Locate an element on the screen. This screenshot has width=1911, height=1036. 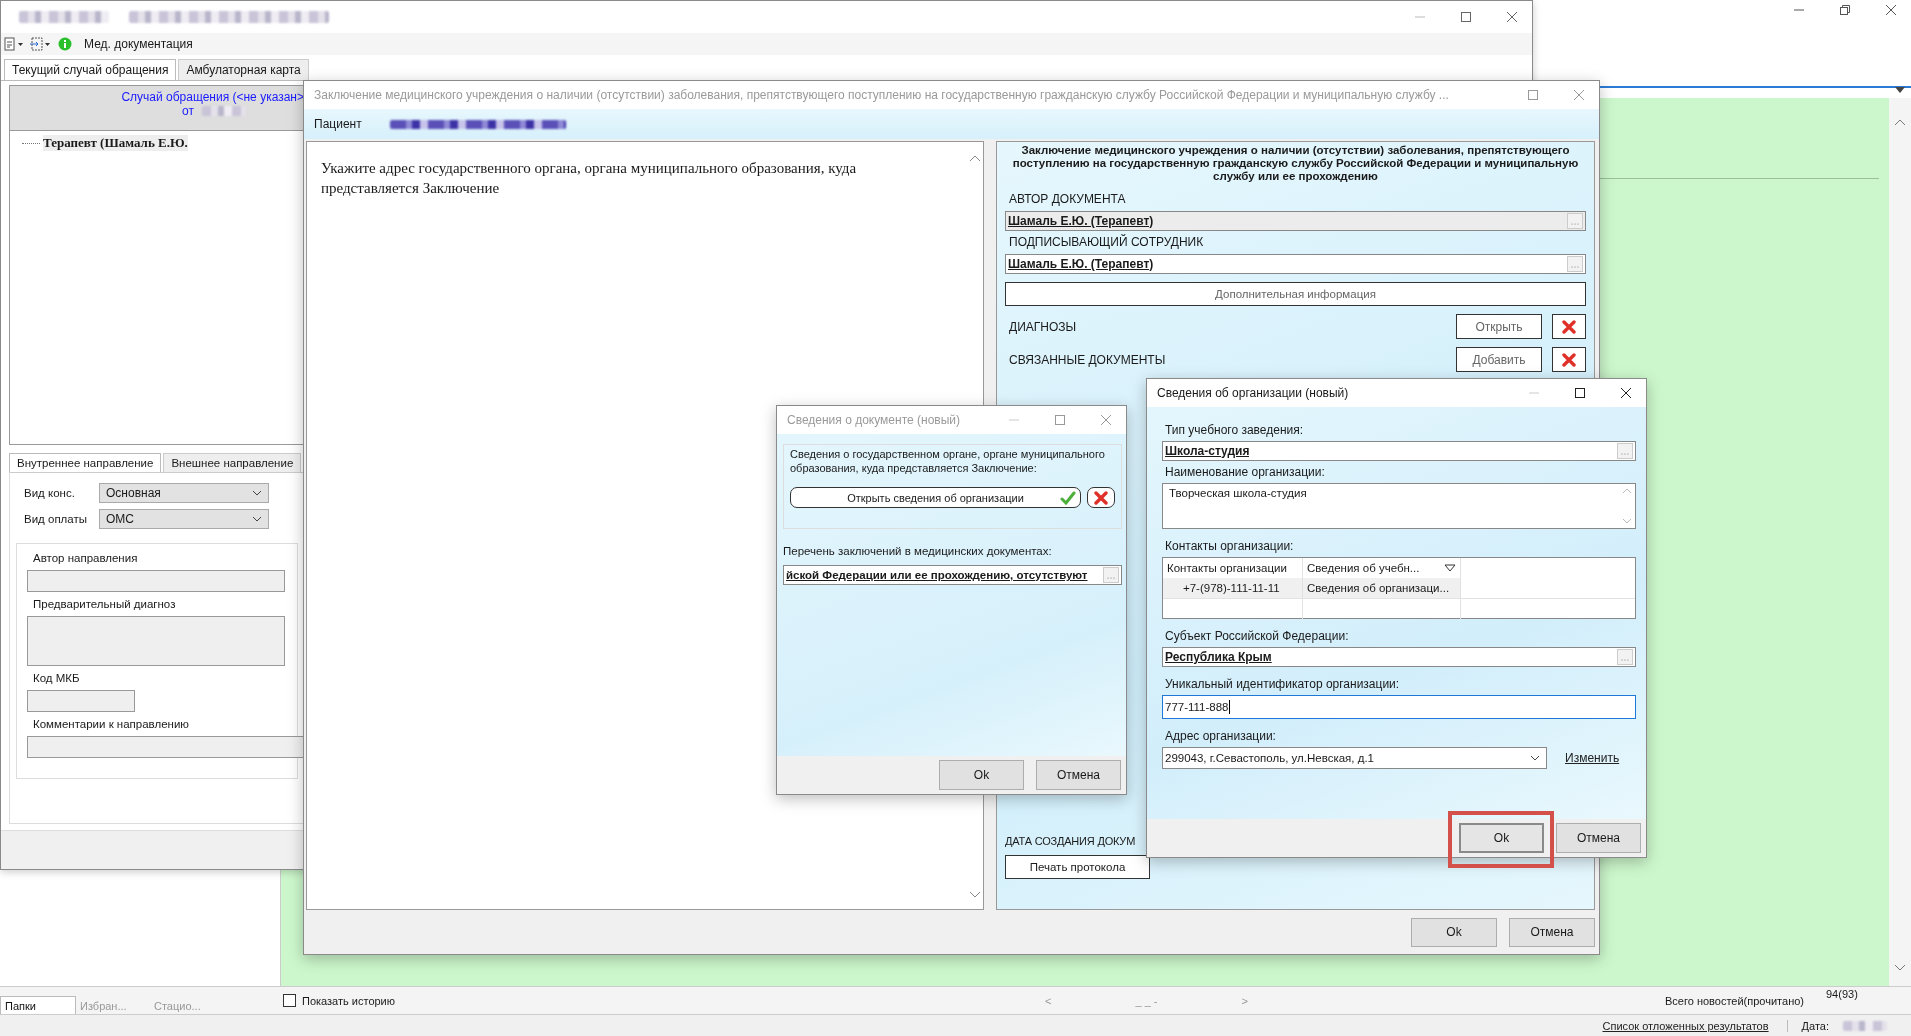
subject-field: Республика Крым is located at coordinates (1399, 657).